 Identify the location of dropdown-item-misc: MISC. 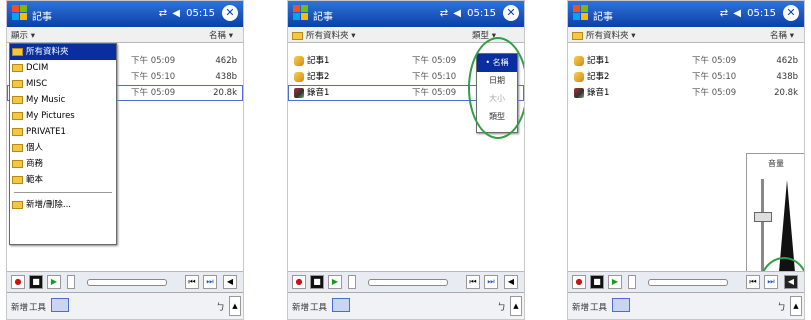
(63, 84).